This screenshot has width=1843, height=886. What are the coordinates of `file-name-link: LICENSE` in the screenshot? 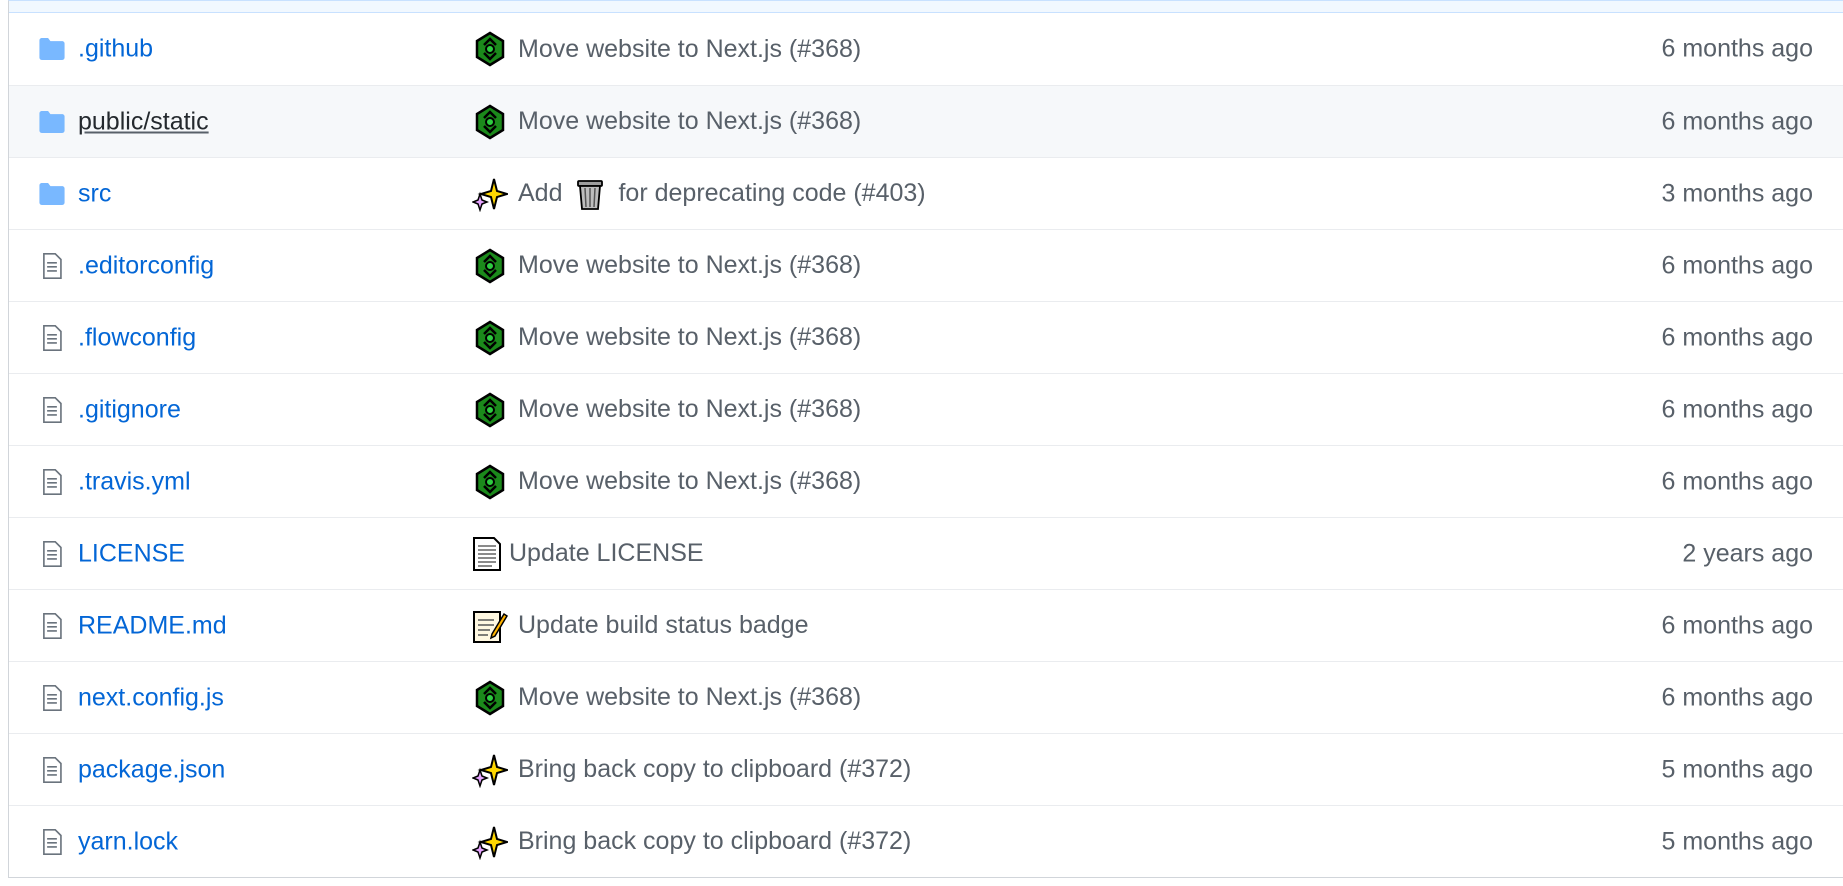 It's located at (131, 553).